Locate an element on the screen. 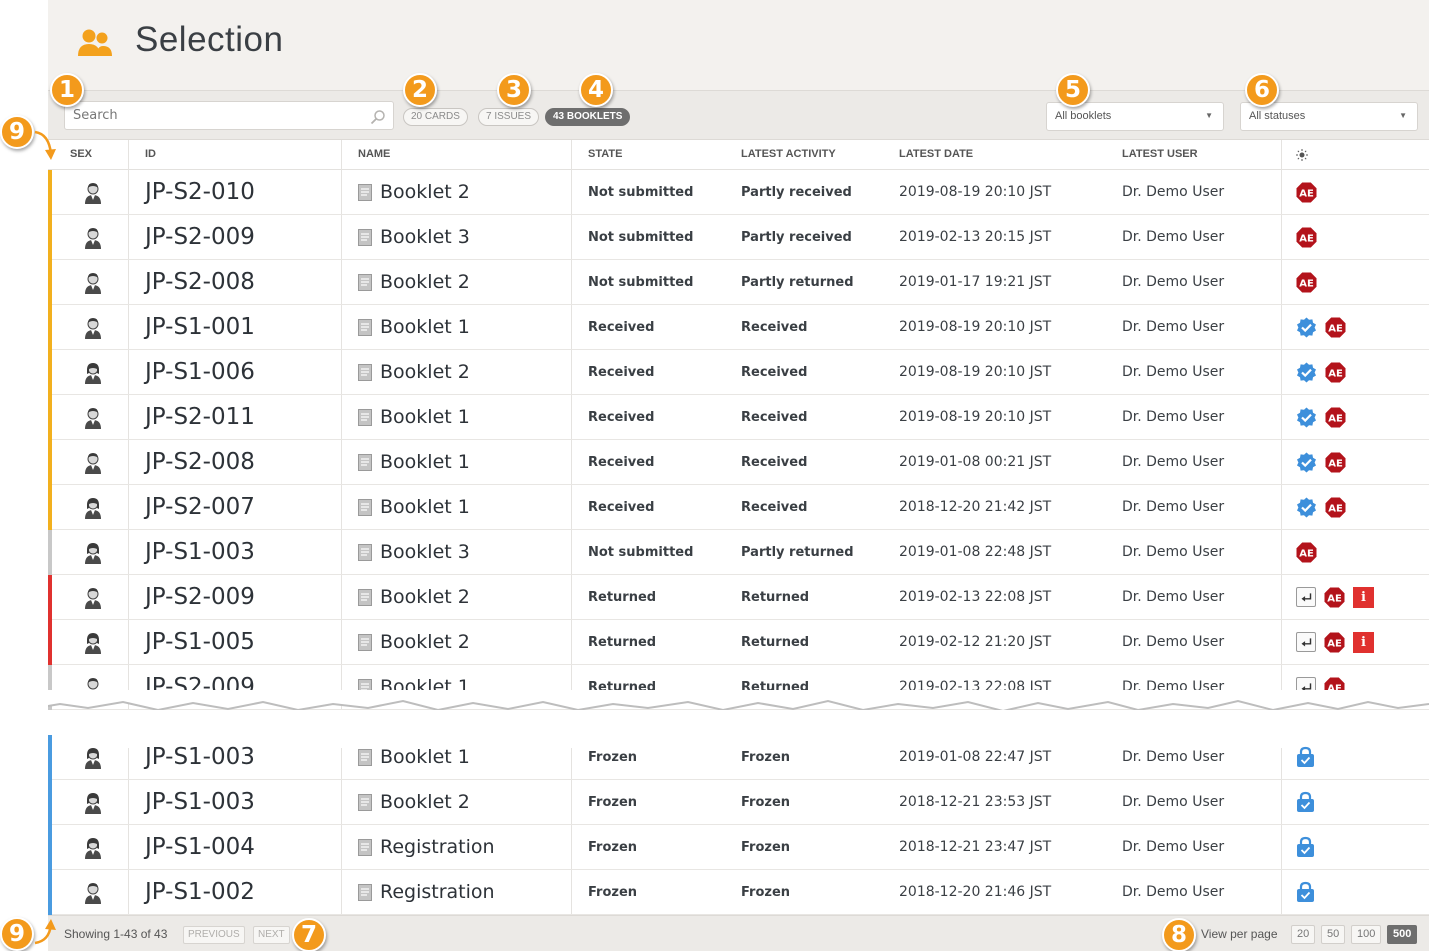  next-page-button: NEXT is located at coordinates (271, 935).